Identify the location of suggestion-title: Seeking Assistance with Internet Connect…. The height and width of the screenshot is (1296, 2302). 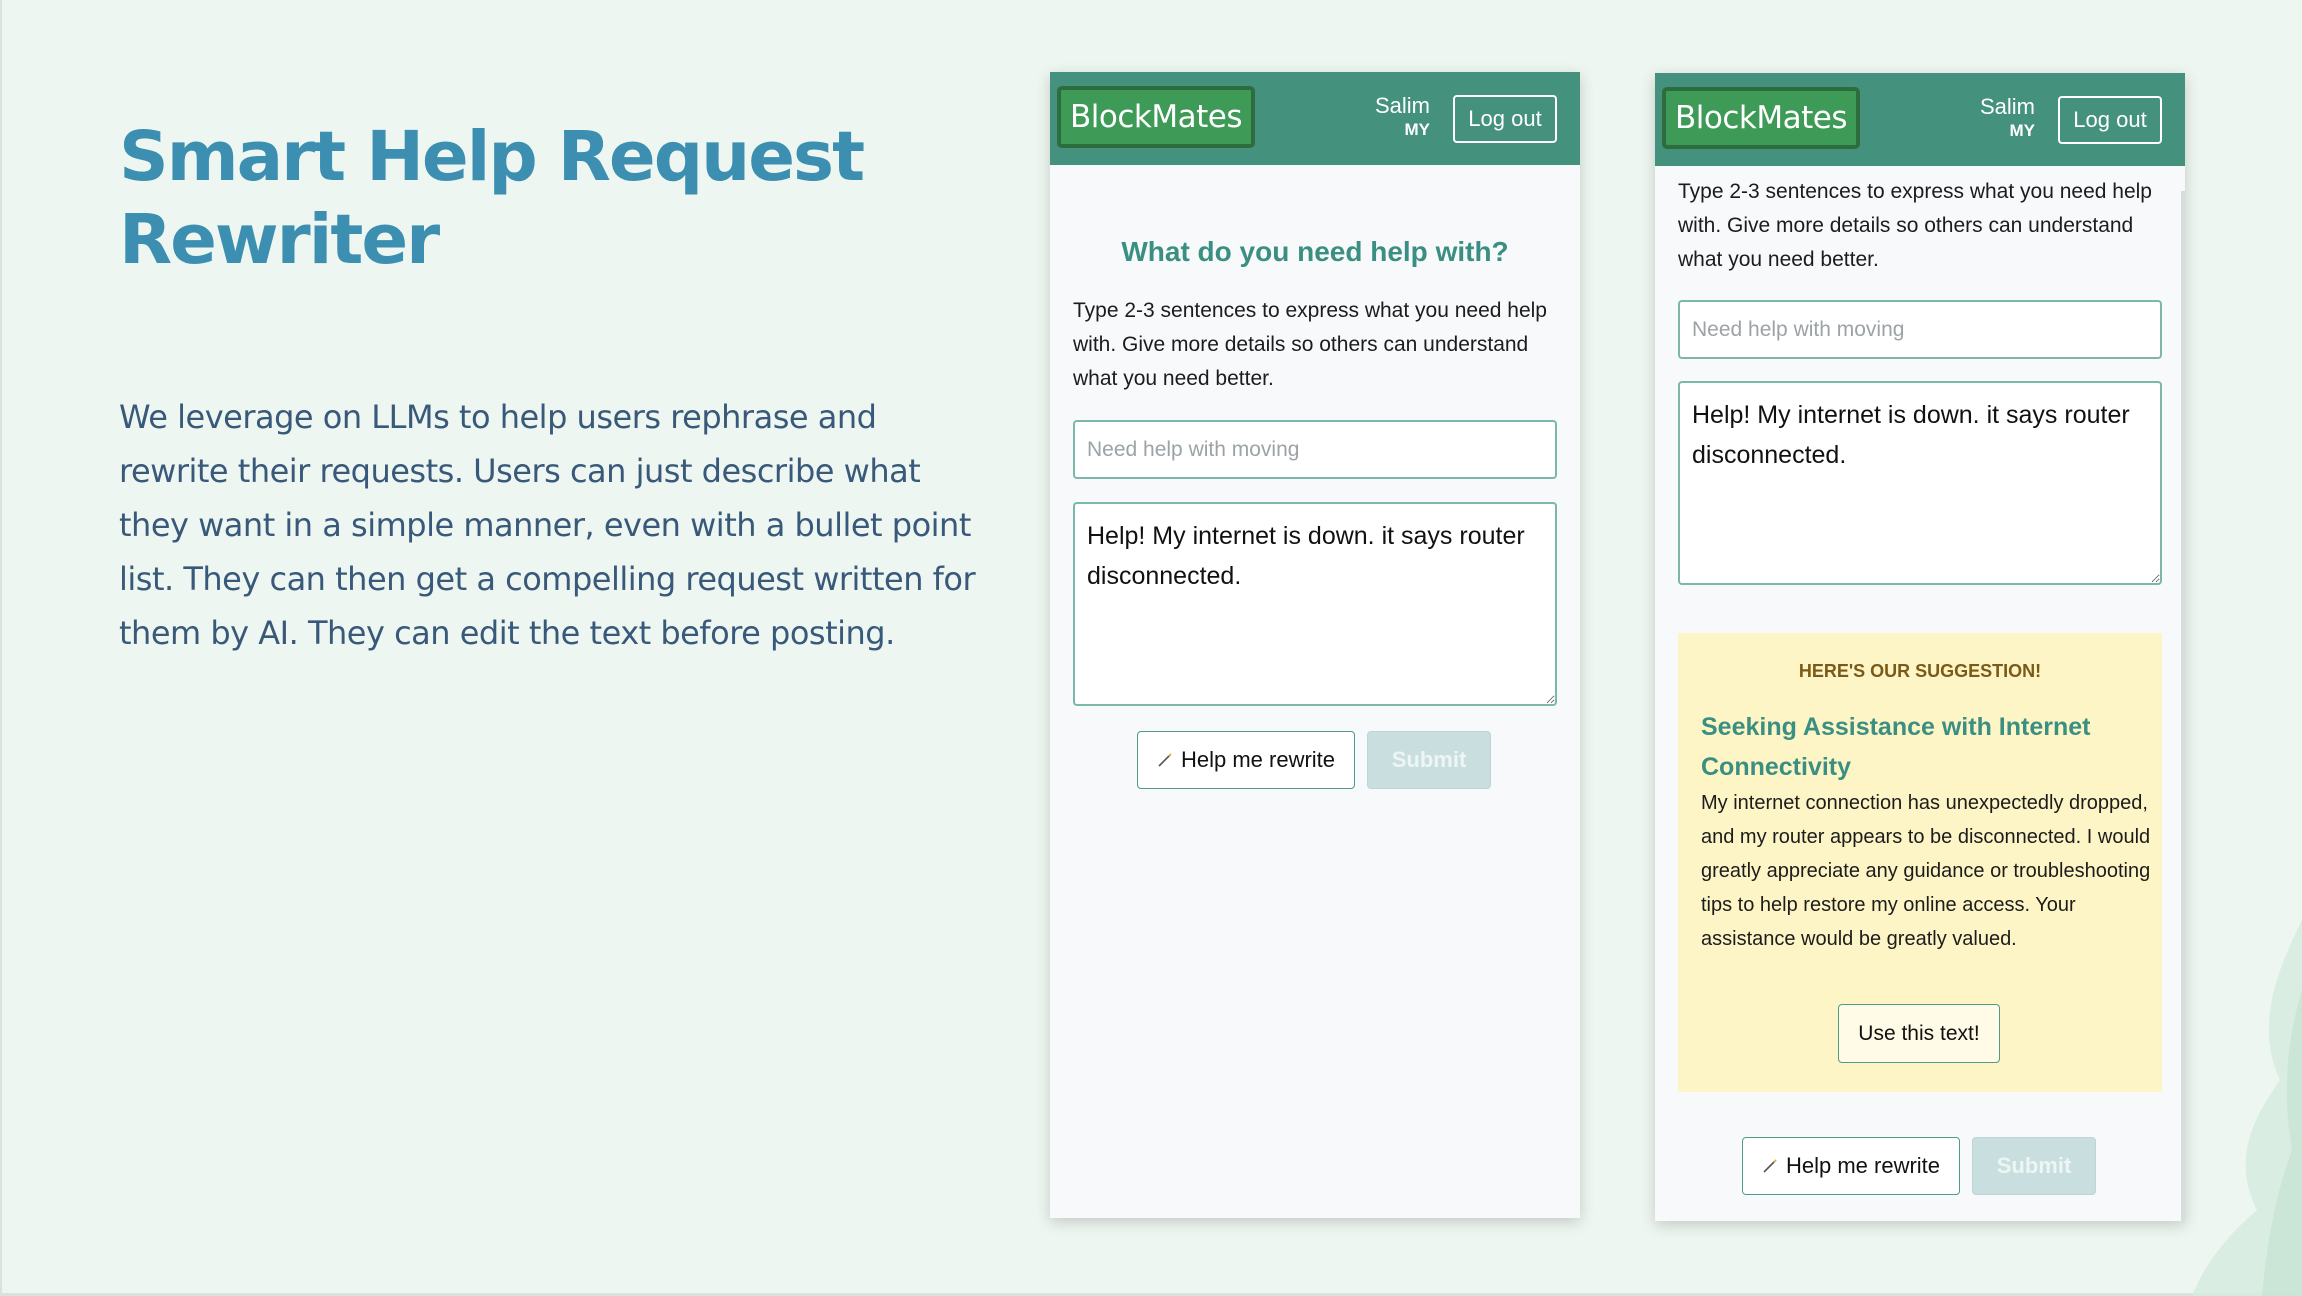
(1896, 747).